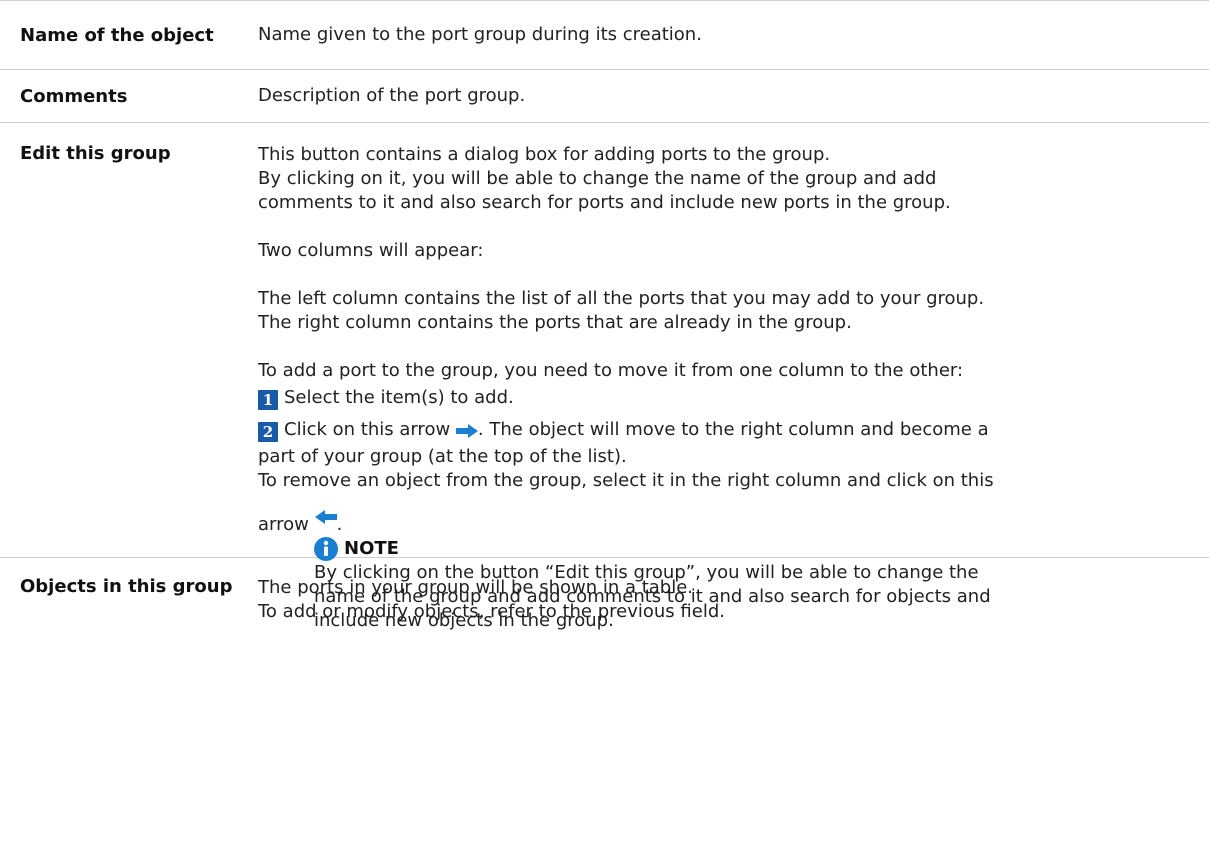 Image resolution: width=1209 pixels, height=852 pixels. What do you see at coordinates (126, 586) in the screenshot?
I see `field-name: Objects in this group` at bounding box center [126, 586].